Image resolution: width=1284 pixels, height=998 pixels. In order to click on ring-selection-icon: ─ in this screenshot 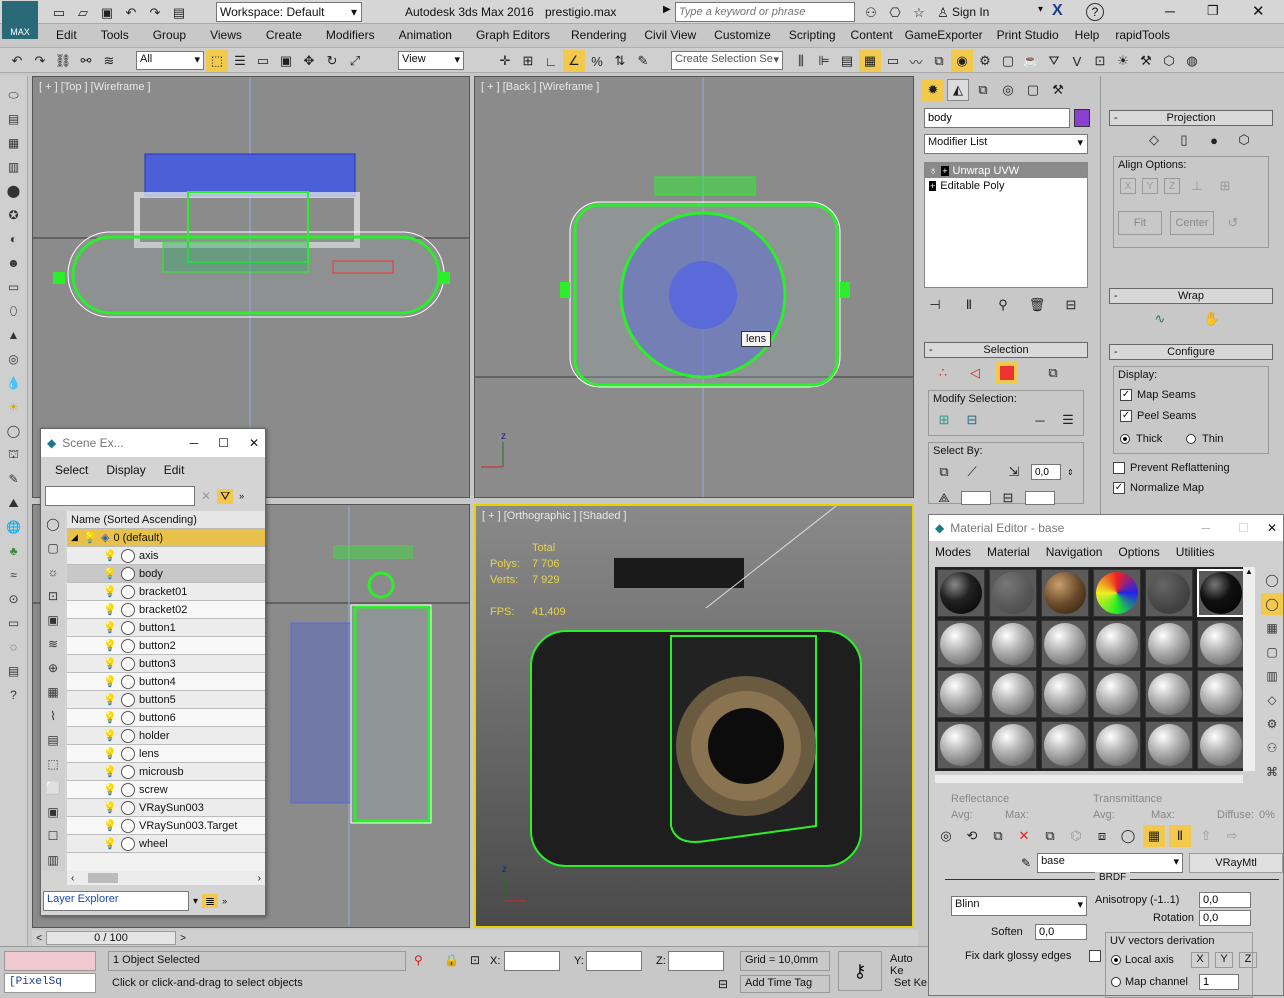, I will do `click(1040, 420)`.